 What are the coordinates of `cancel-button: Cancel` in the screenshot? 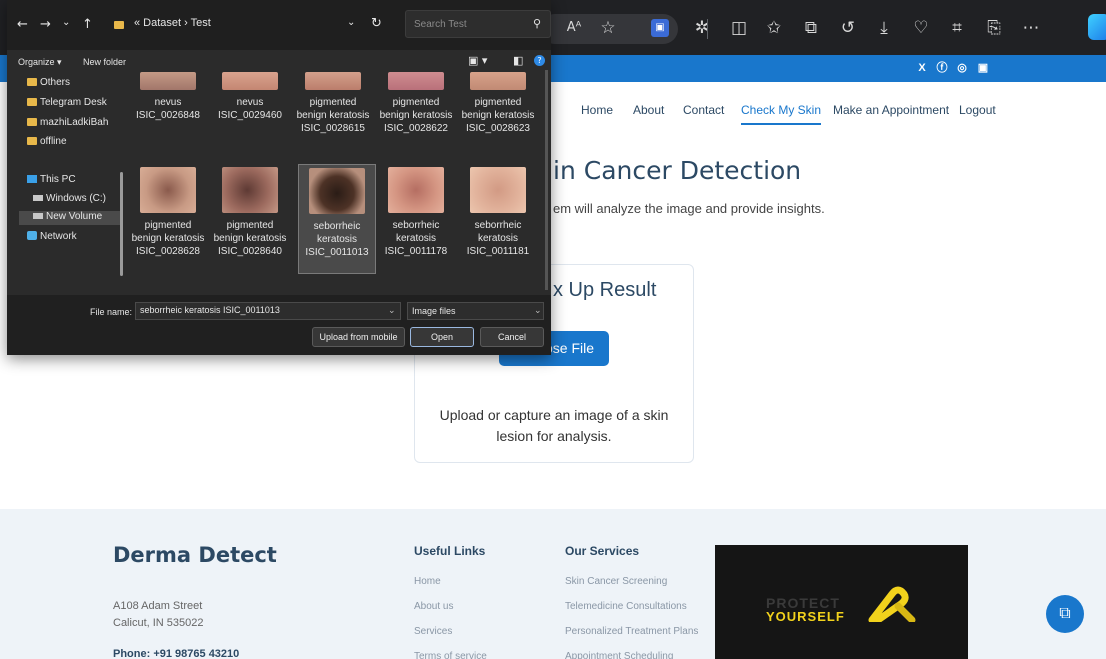 It's located at (512, 337).